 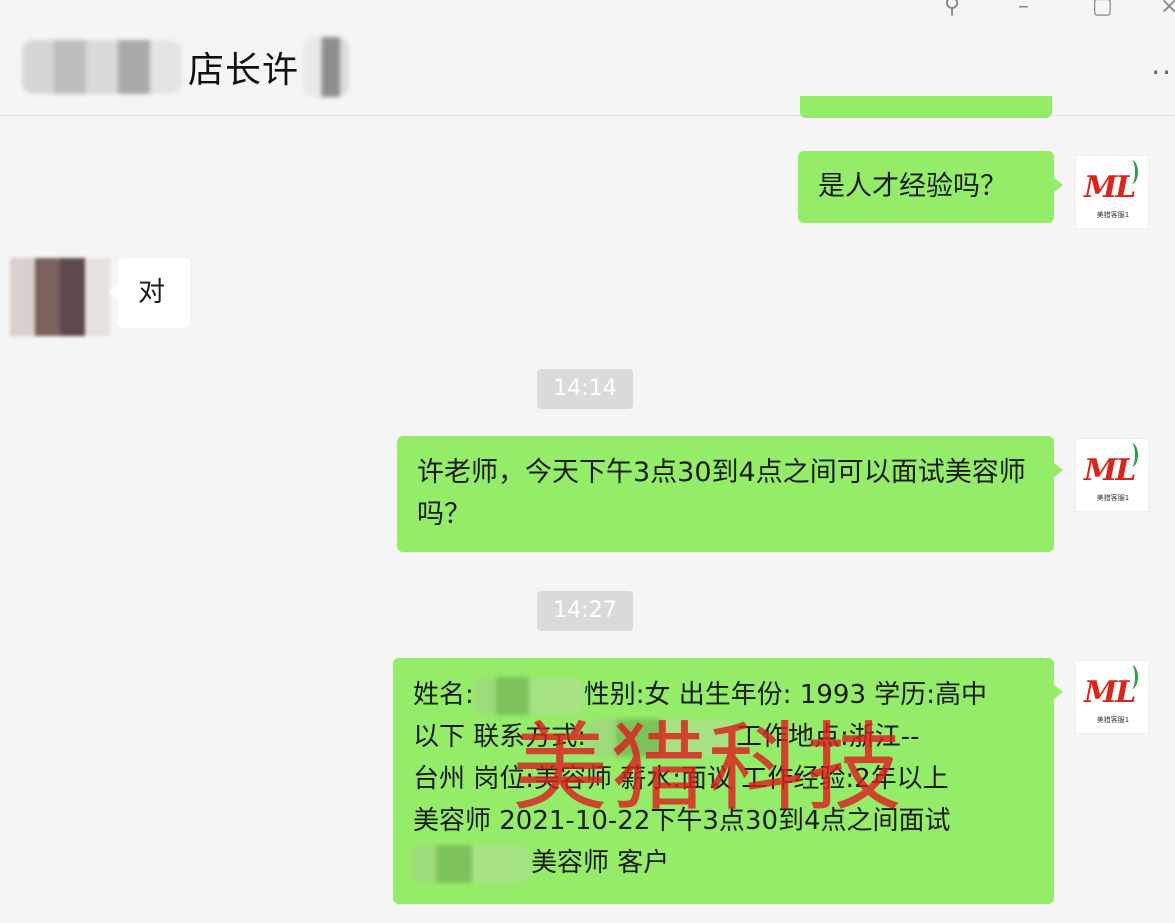 What do you see at coordinates (721, 493) in the screenshot?
I see `message-text: 许老师，今天下午3点30到4点之间可以面试美容师吗？` at bounding box center [721, 493].